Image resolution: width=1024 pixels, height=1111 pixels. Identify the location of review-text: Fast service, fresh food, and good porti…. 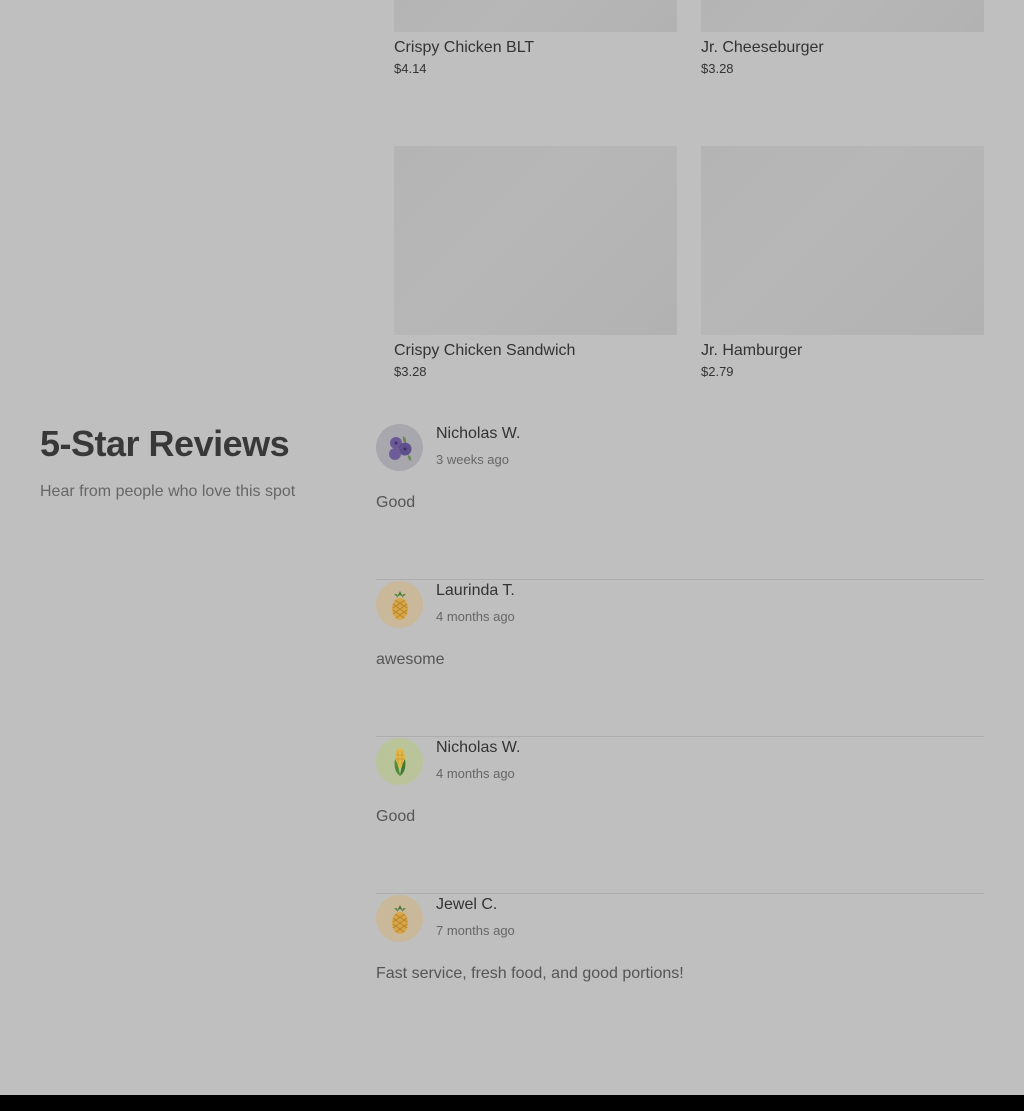
(530, 973).